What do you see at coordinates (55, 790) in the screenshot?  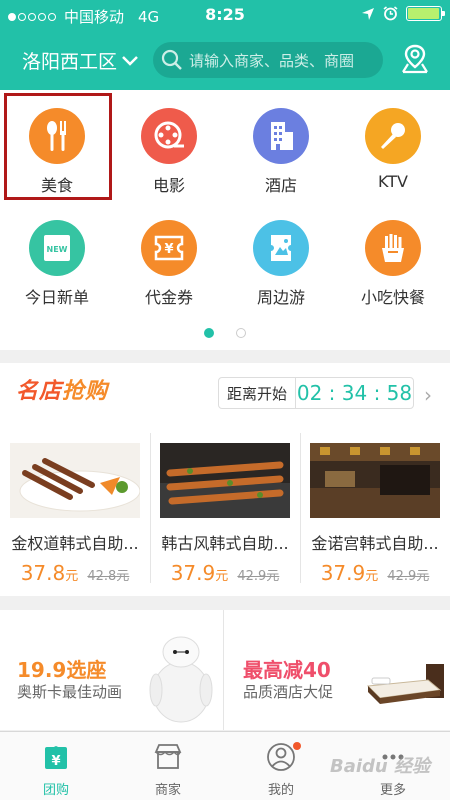 I see `tab-label: 团购` at bounding box center [55, 790].